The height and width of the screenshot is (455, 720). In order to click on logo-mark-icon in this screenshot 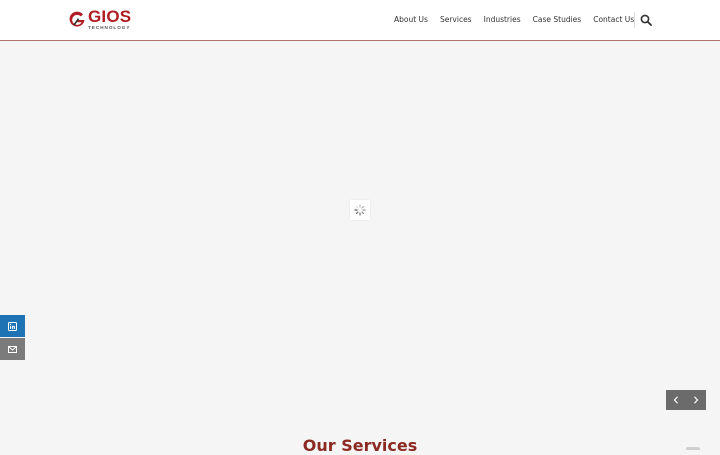, I will do `click(77, 19)`.